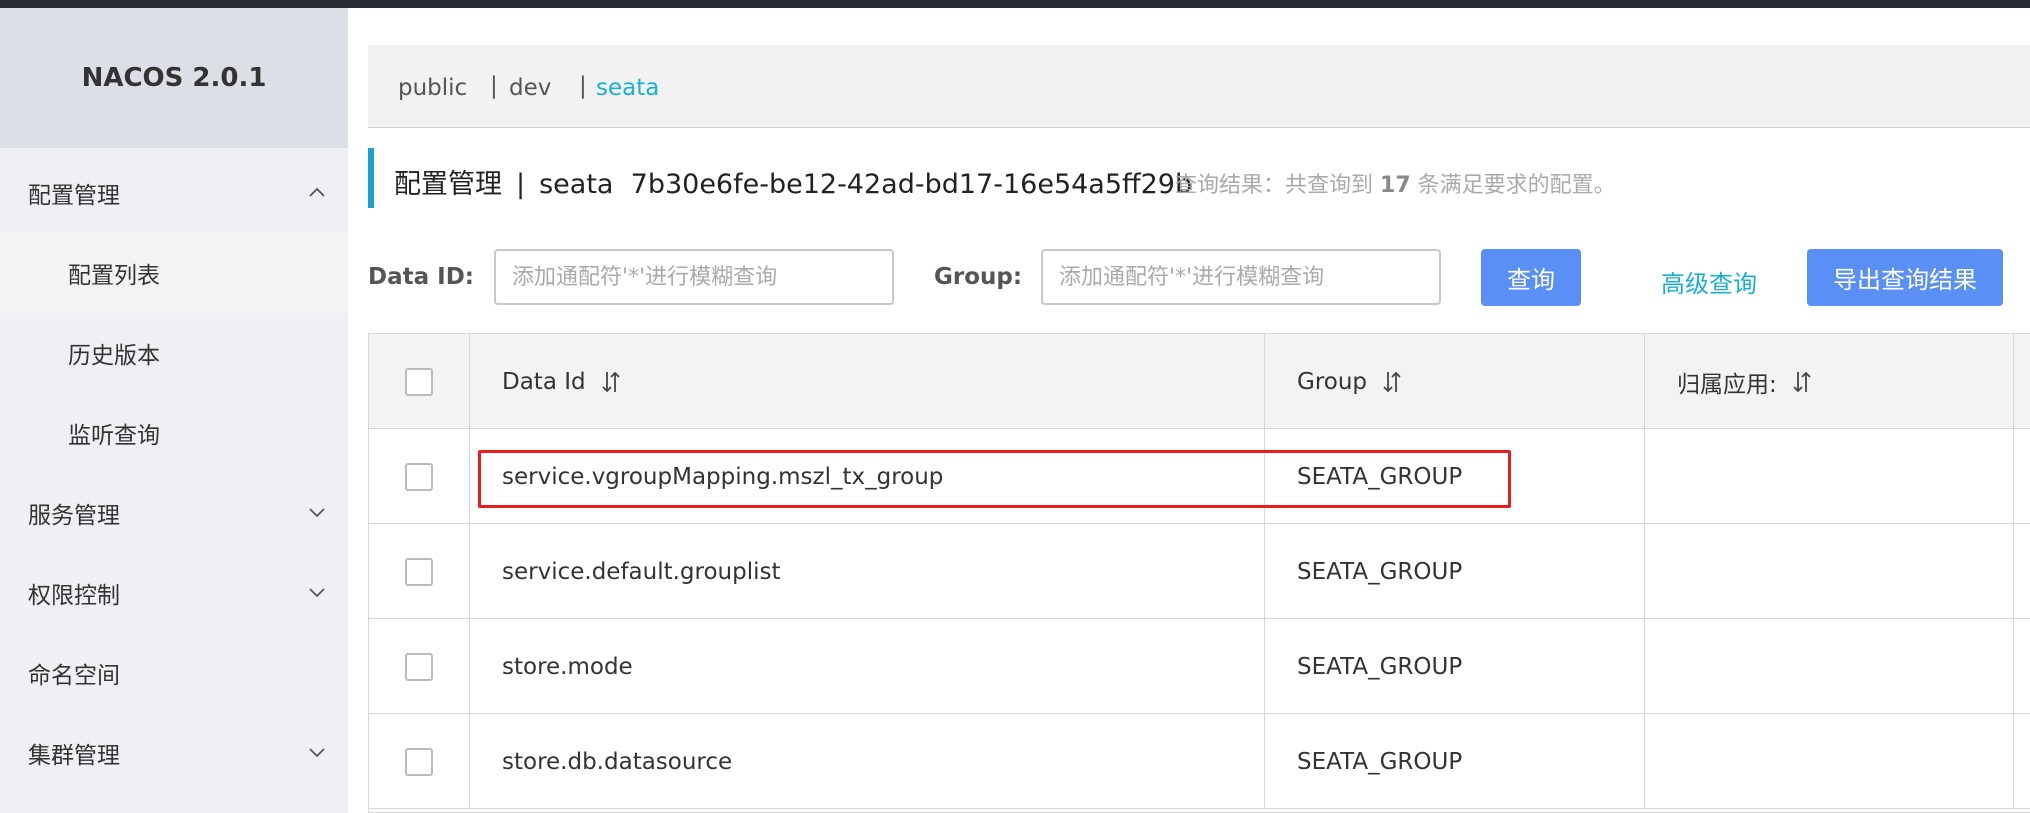 This screenshot has height=813, width=2030. I want to click on sidebar-item-label: 服务管理, so click(74, 516).